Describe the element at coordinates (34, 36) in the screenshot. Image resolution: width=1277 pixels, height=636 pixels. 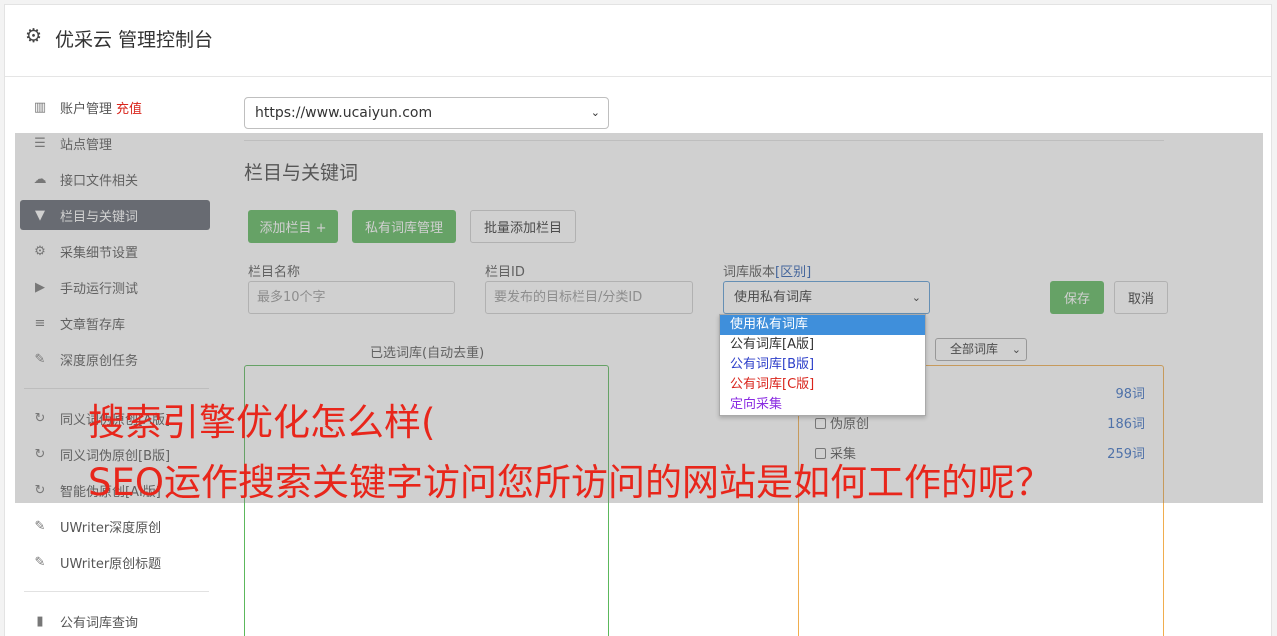
I see `gear-icon: ⚙` at that location.